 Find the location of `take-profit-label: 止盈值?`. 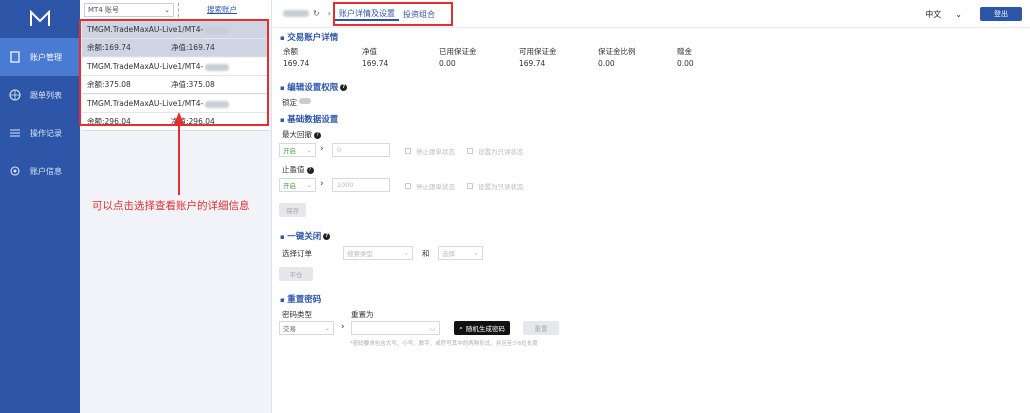

take-profit-label: 止盈值? is located at coordinates (298, 169).